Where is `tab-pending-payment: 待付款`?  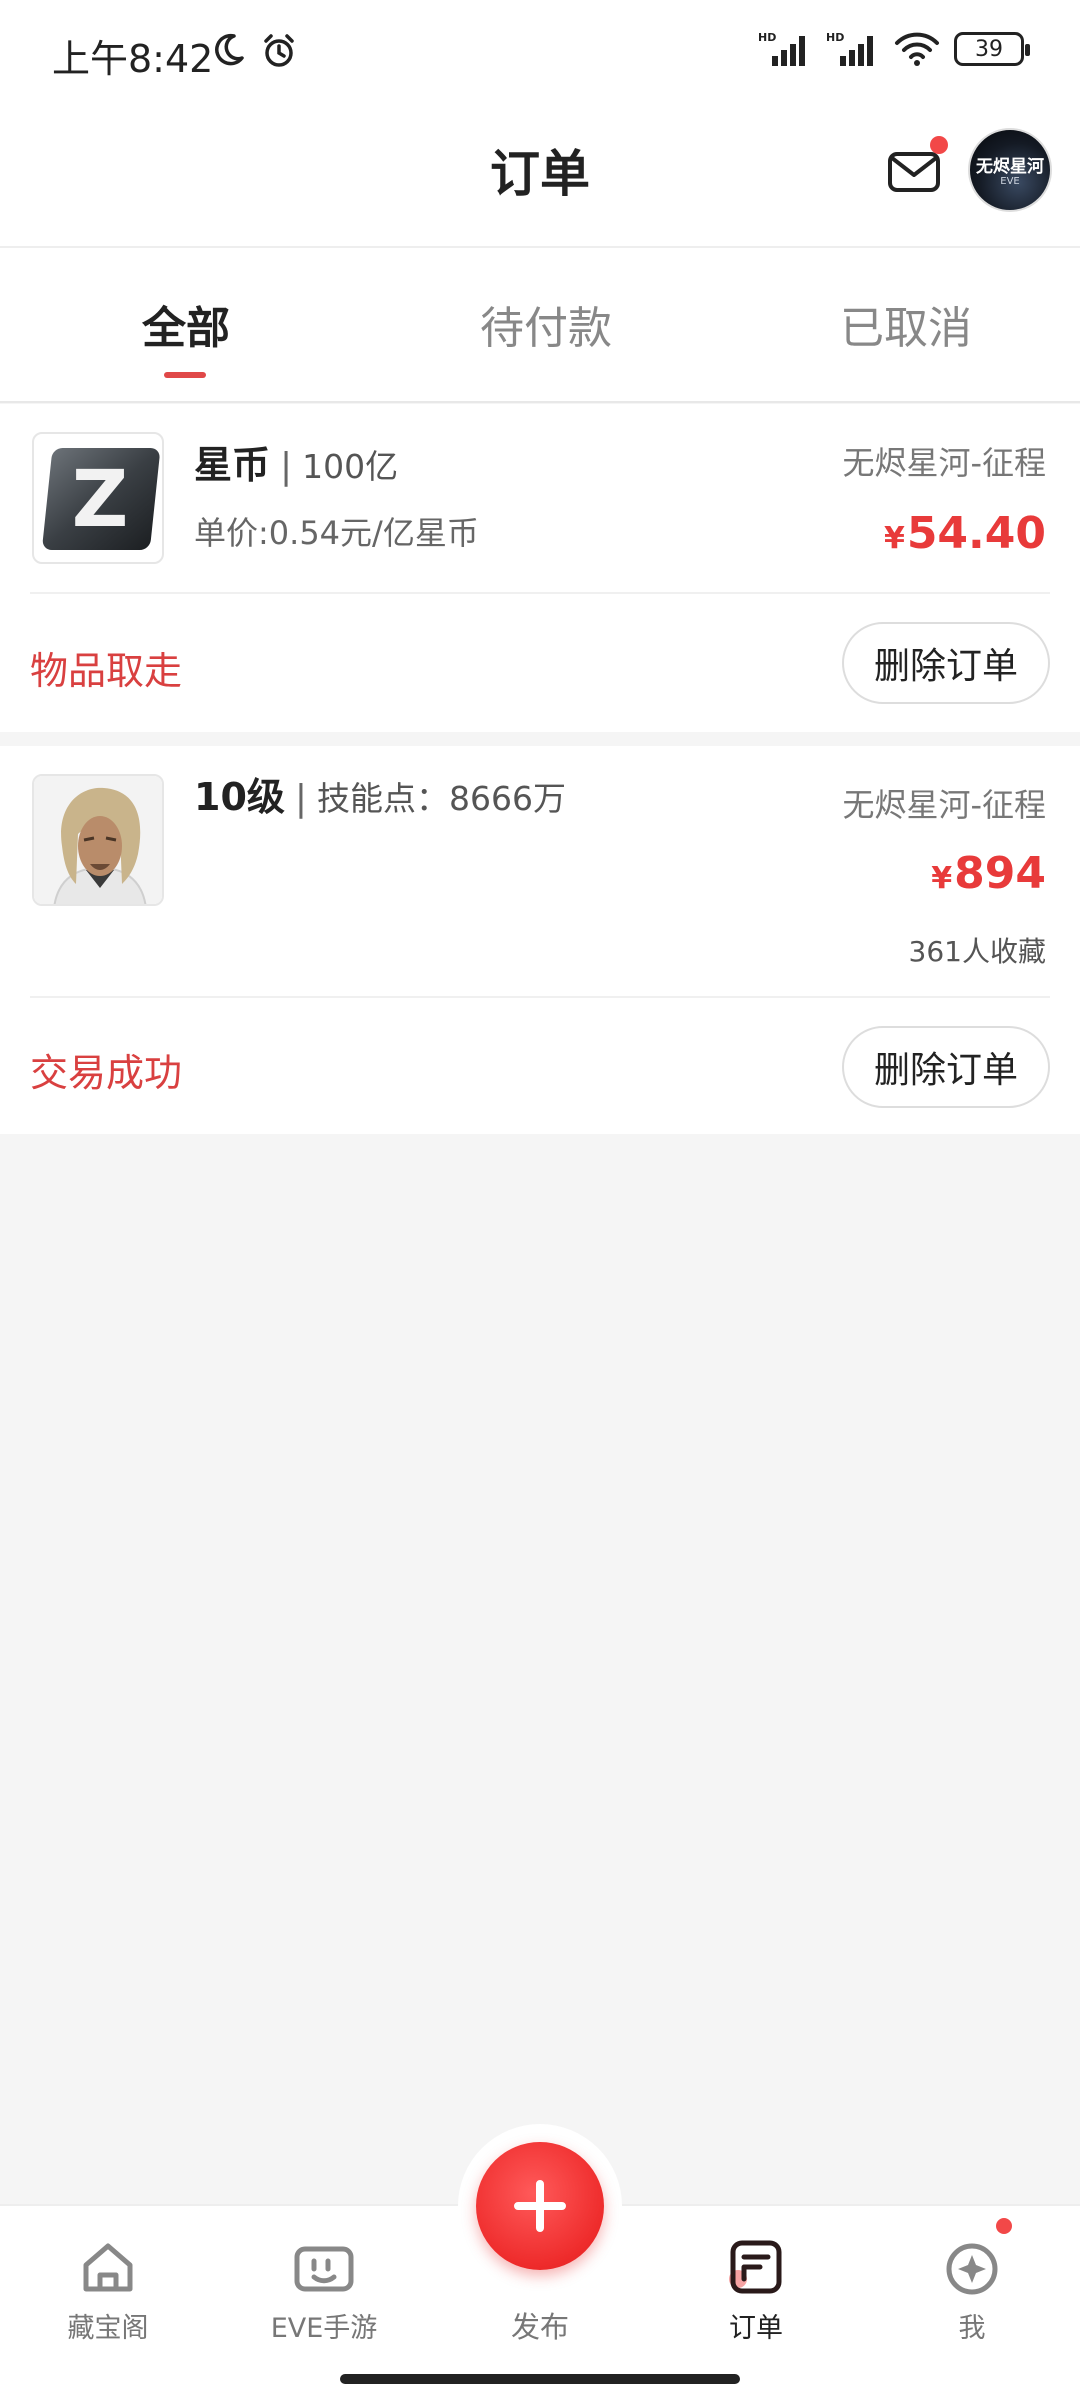 tab-pending-payment: 待付款 is located at coordinates (546, 324).